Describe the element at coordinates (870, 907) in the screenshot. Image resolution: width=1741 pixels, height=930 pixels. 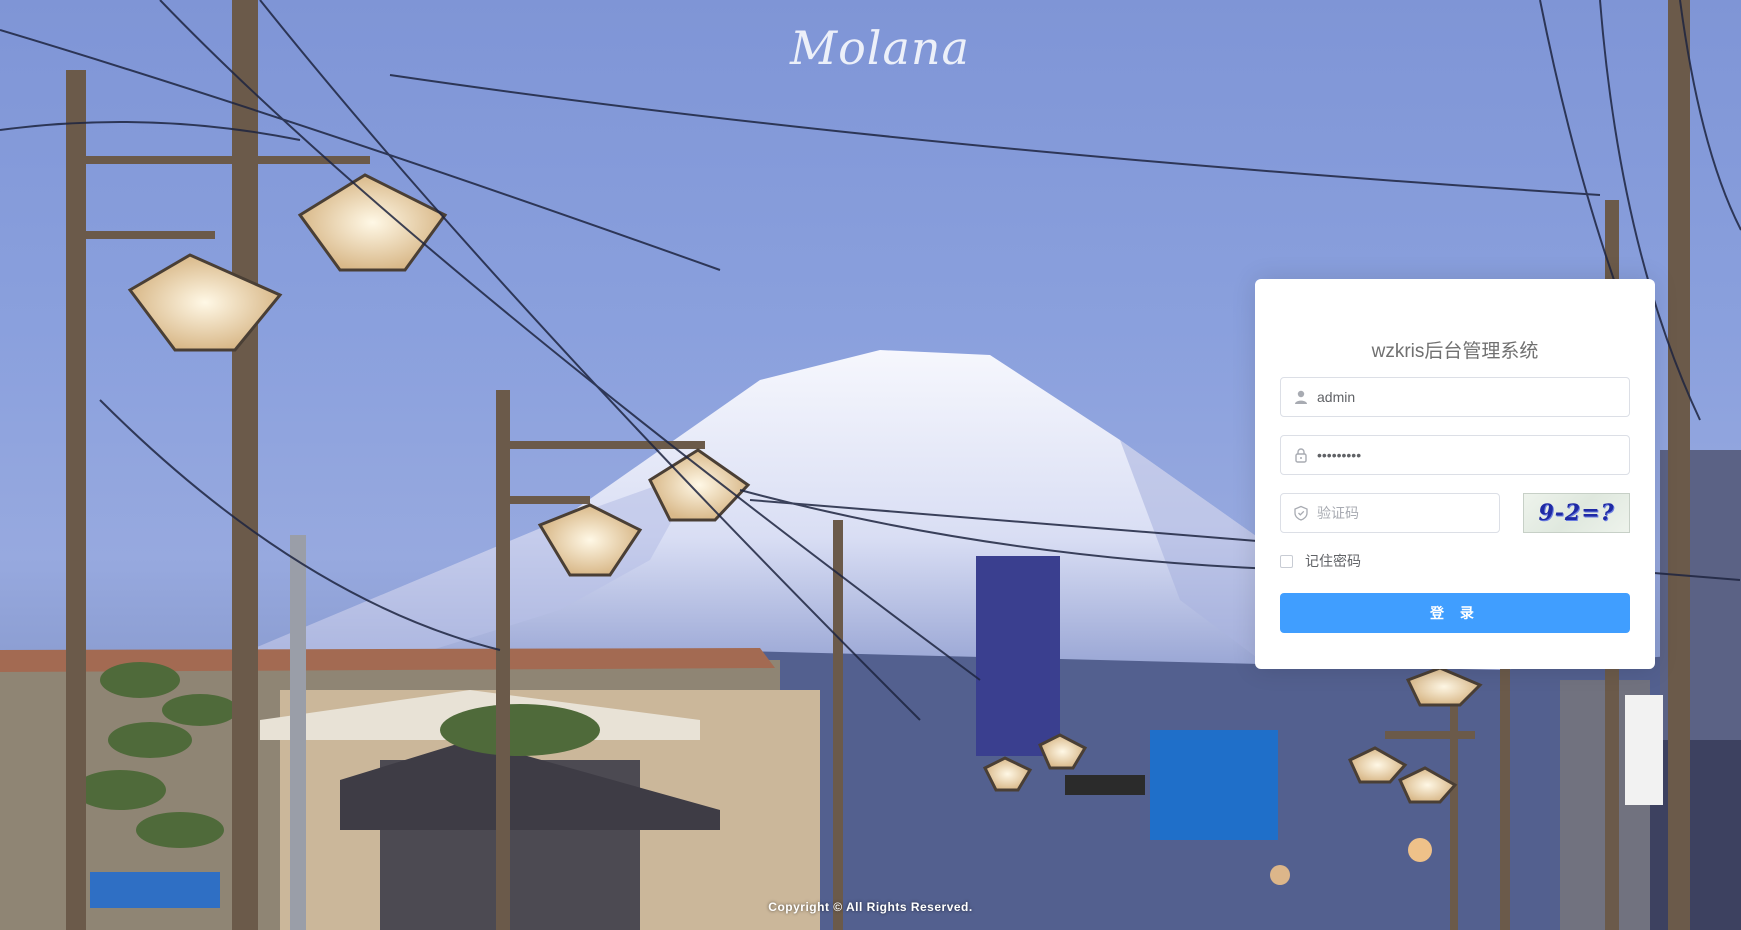
I see `copyright-footer: Copyright © All Rights Reserved.` at that location.